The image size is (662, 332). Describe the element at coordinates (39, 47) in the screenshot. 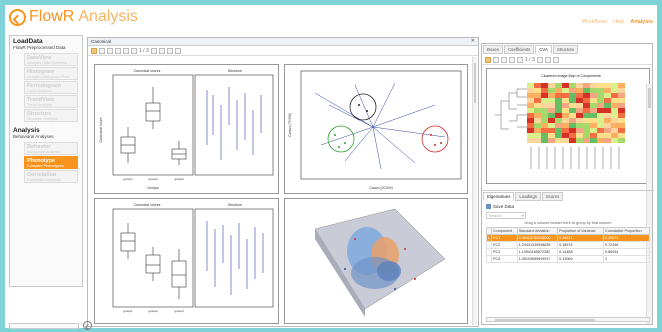

I see `section-loaddata-subtitle: FlowR Preprocessed Data` at that location.